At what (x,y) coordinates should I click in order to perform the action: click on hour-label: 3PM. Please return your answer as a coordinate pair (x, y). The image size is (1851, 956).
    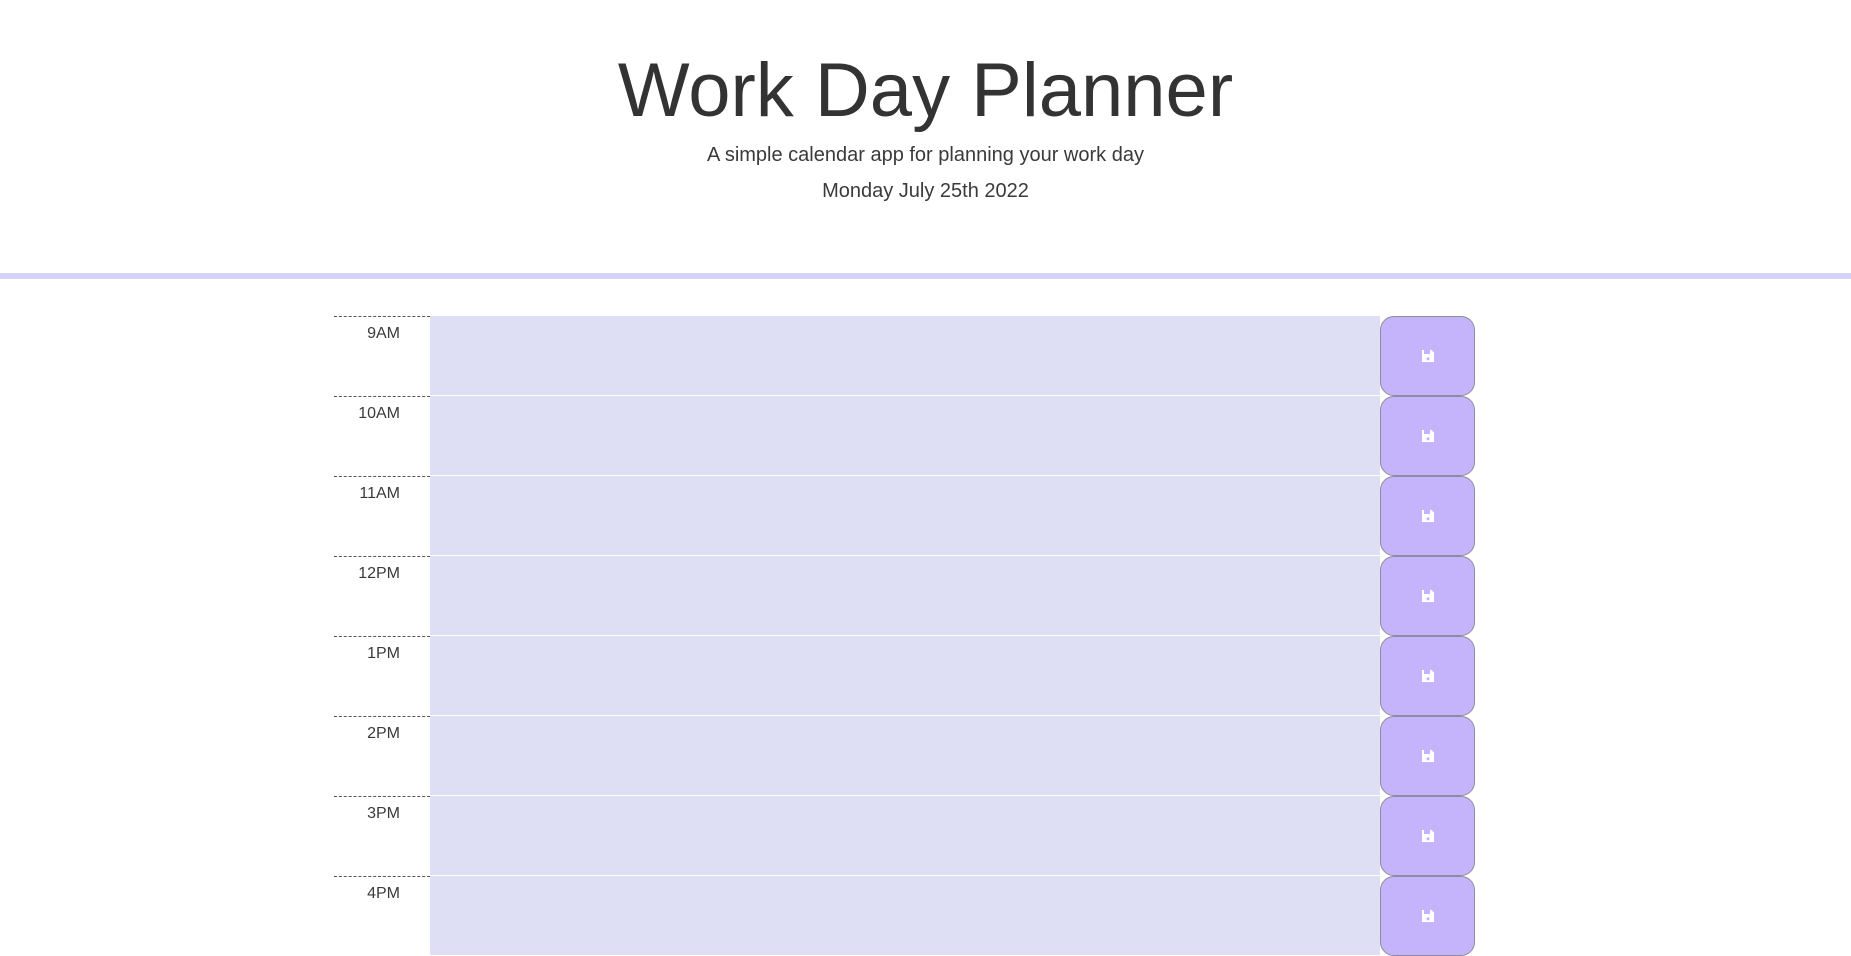
    Looking at the image, I should click on (382, 836).